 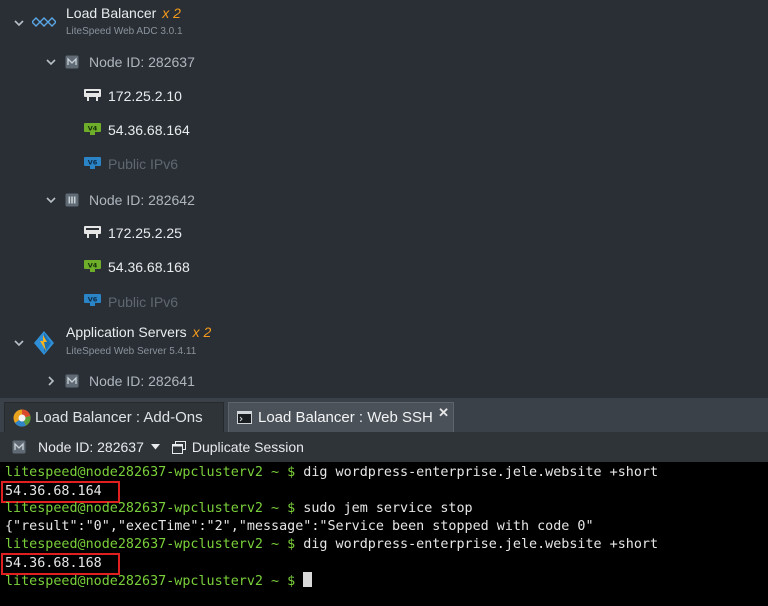 I want to click on group-title: Application Servers, so click(x=126, y=332).